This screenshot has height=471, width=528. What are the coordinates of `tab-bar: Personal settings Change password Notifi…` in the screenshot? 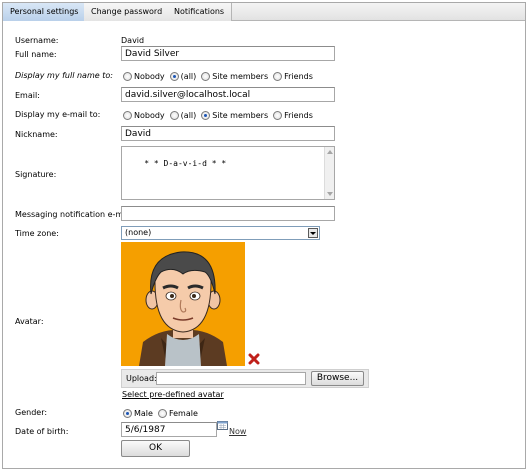 It's located at (264, 12).